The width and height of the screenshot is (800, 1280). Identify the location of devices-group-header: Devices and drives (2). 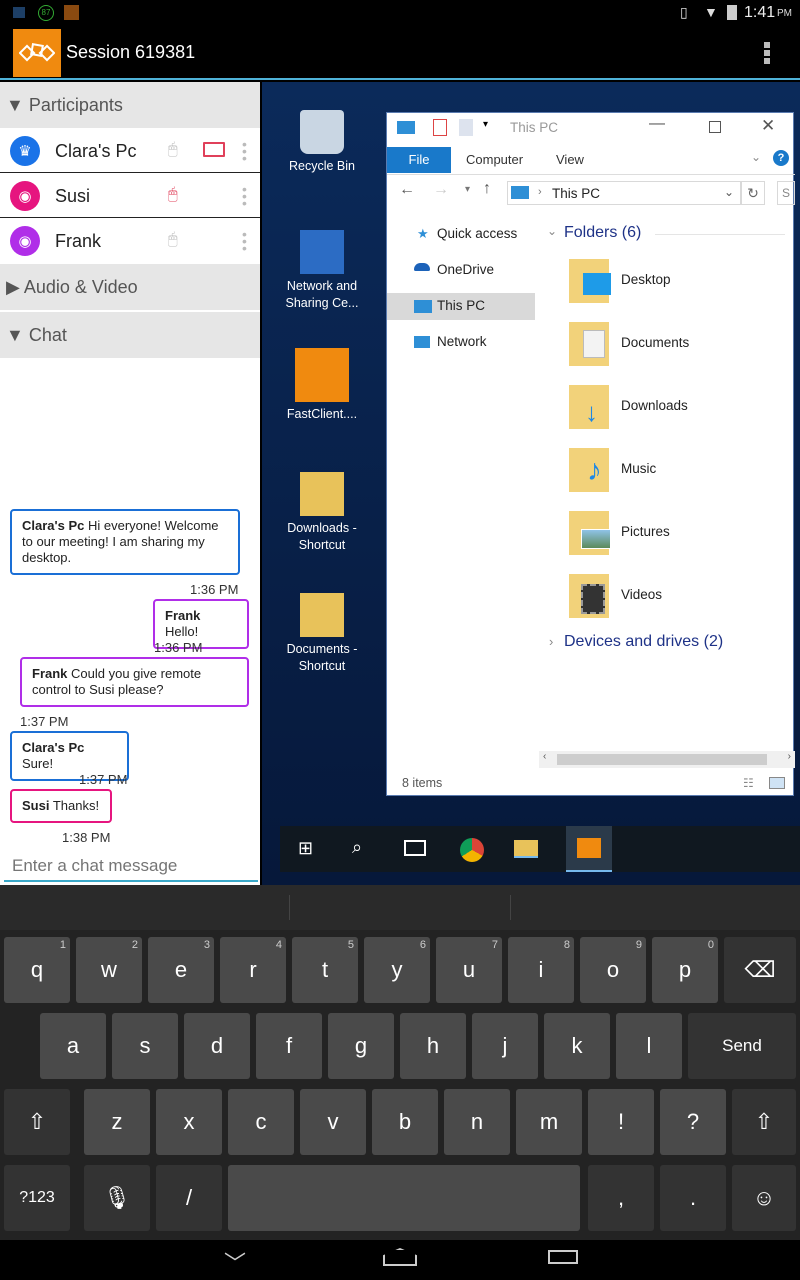
(643, 642).